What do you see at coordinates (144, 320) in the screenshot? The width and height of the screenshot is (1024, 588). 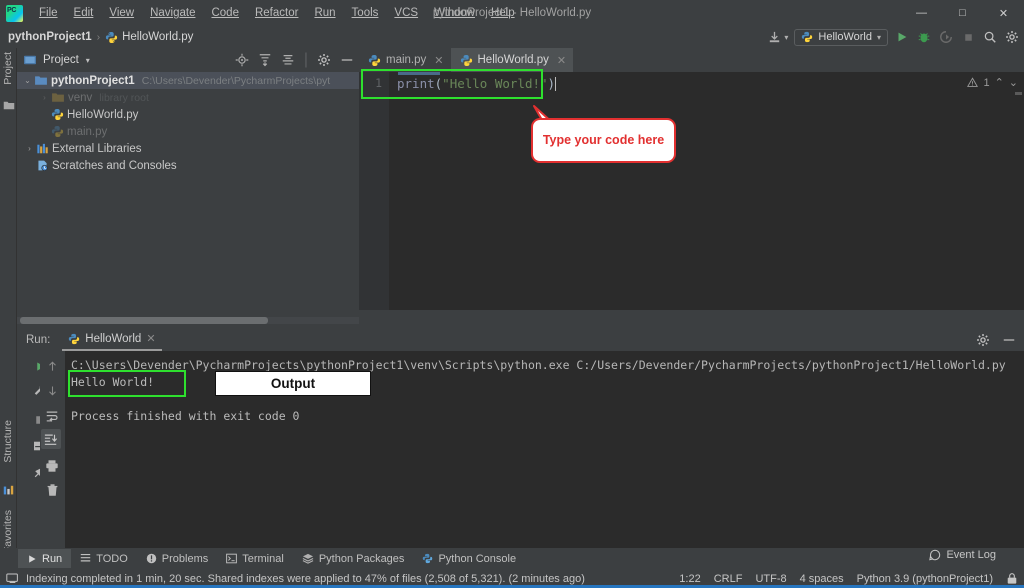 I see `project-tree-horizontal-scrollbar` at bounding box center [144, 320].